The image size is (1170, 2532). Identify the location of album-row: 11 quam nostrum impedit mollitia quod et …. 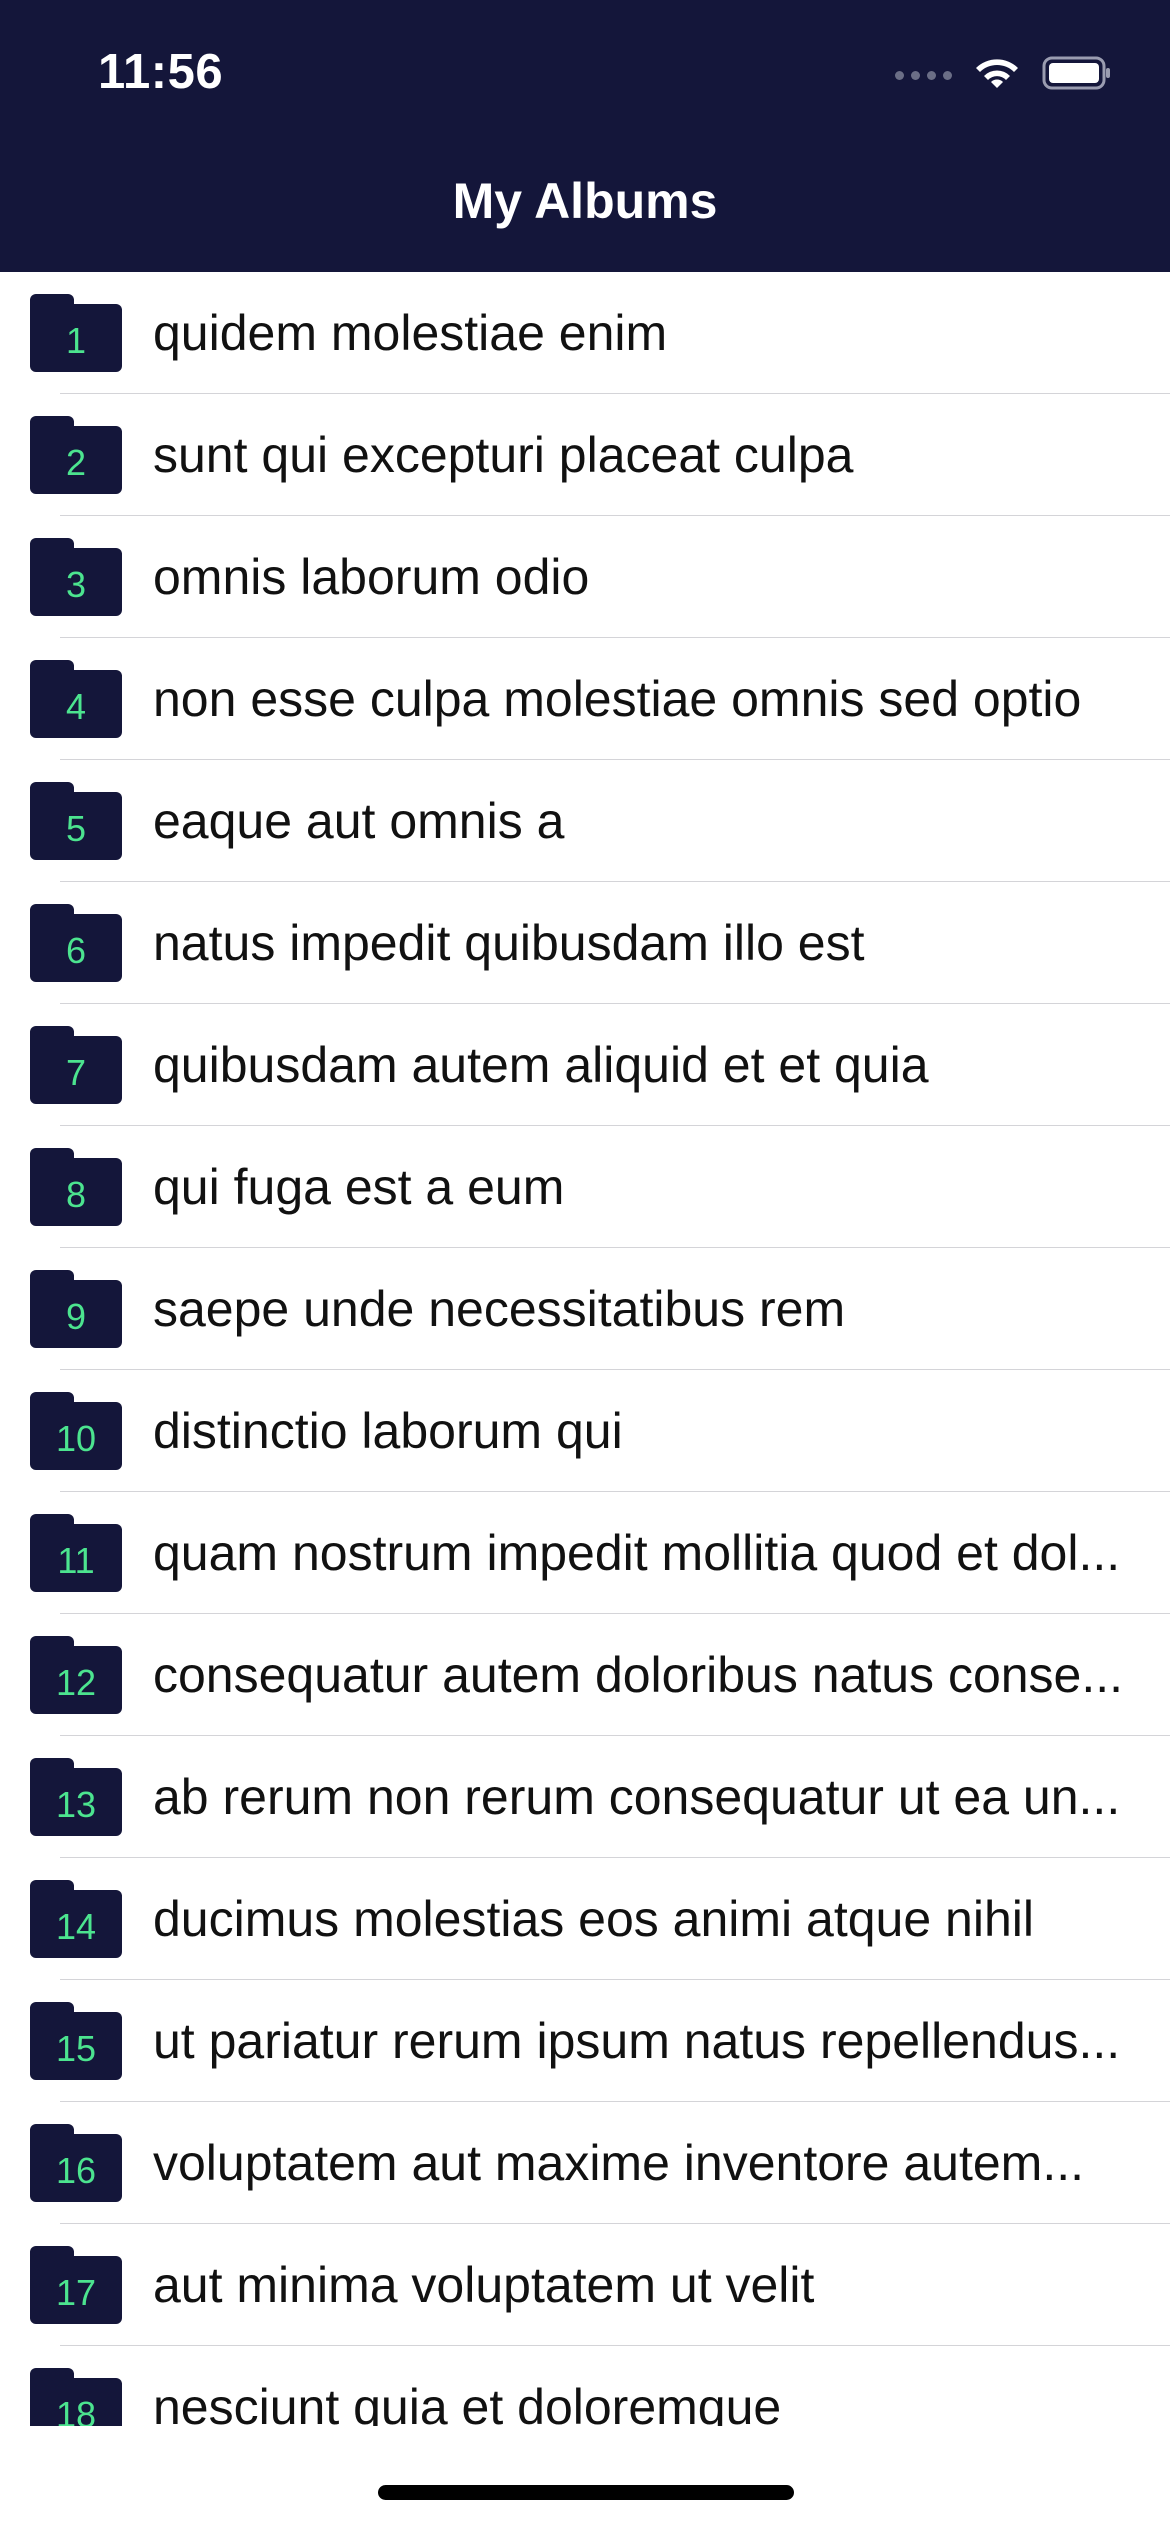
(585, 1553).